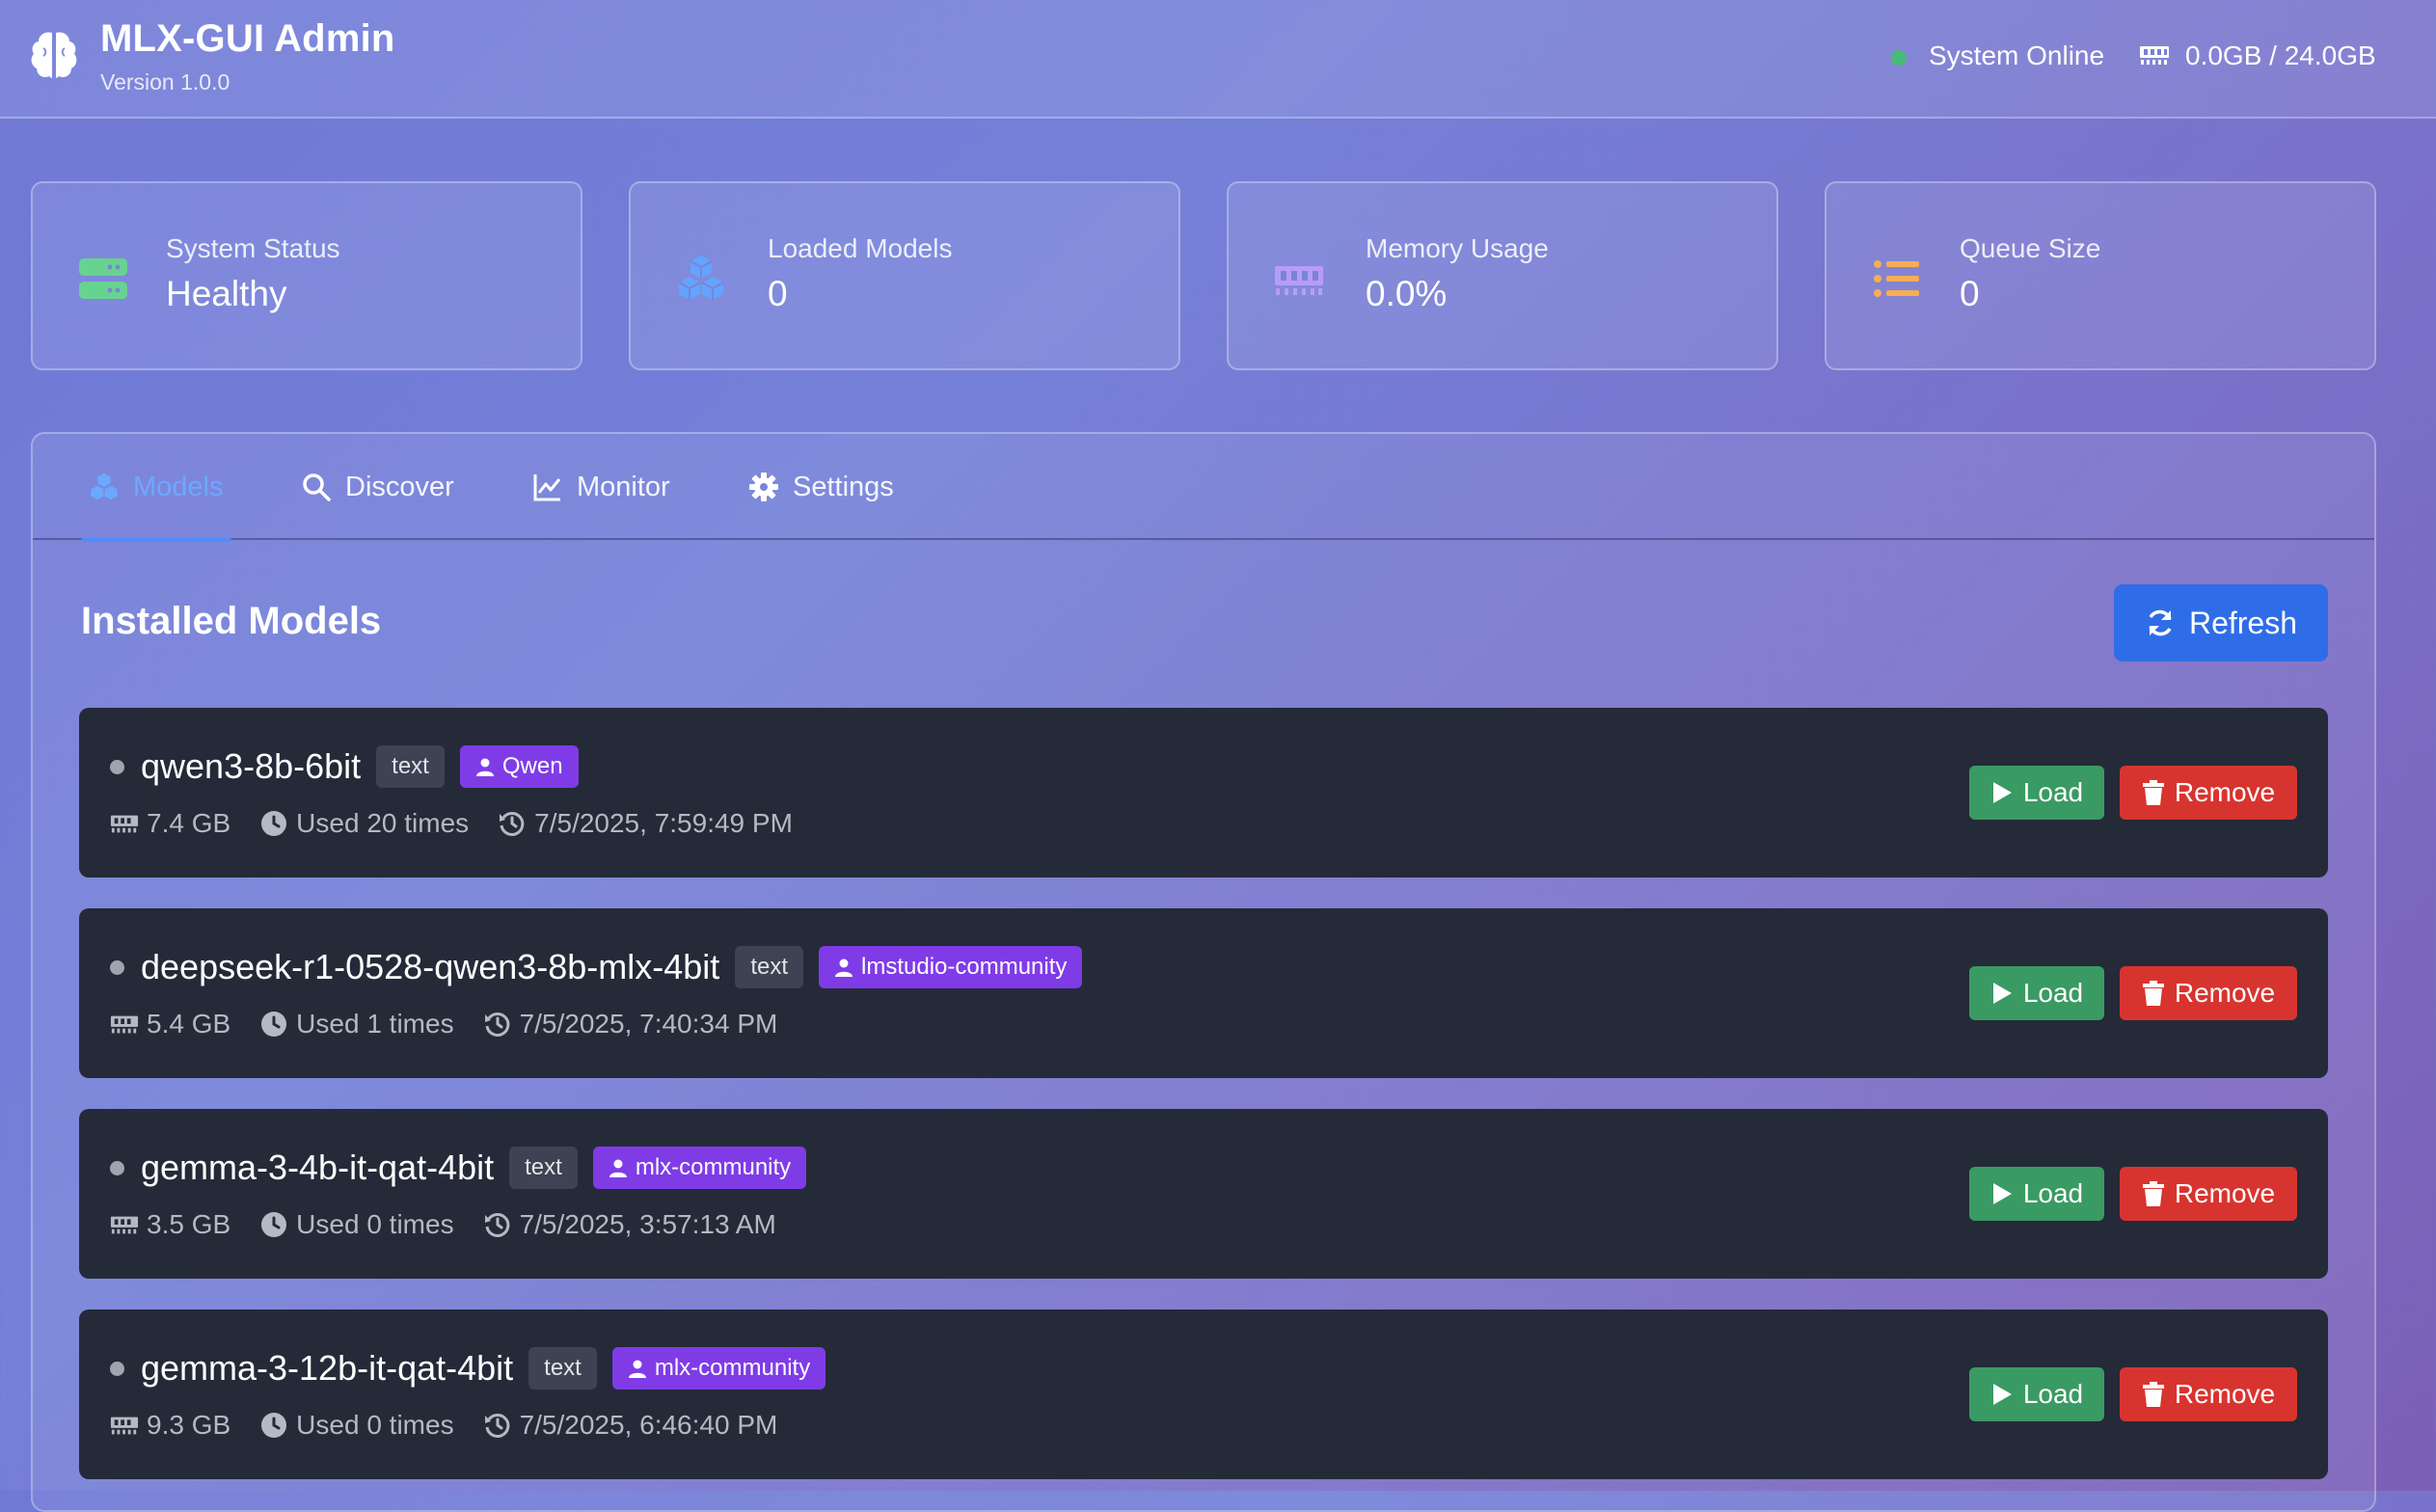  I want to click on tab-label: Models, so click(178, 486).